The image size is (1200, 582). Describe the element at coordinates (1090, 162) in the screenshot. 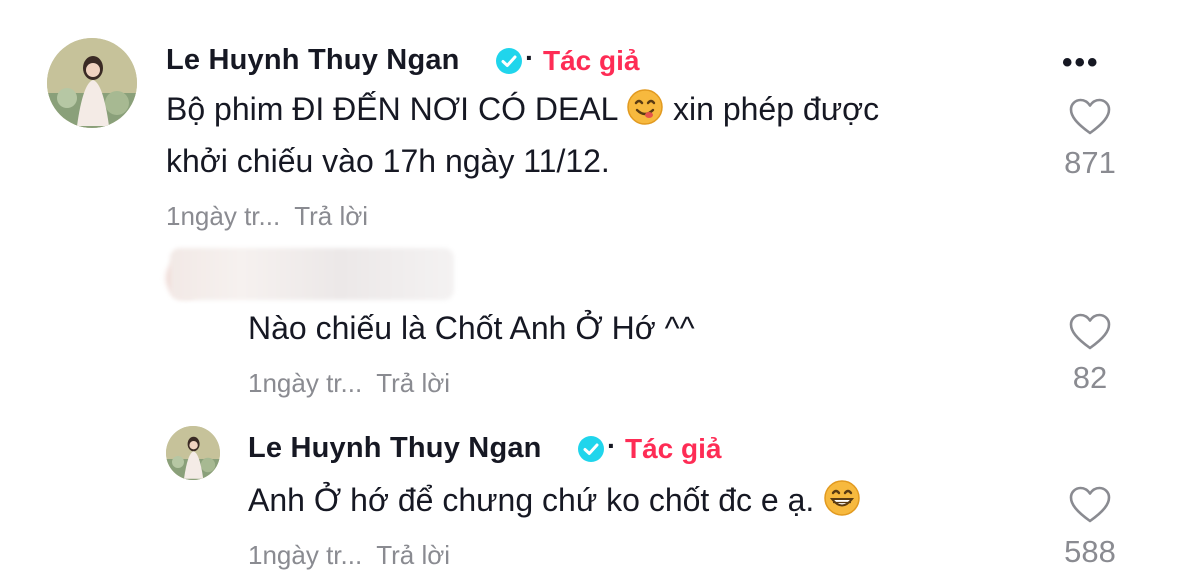

I see `like-count: 871` at that location.